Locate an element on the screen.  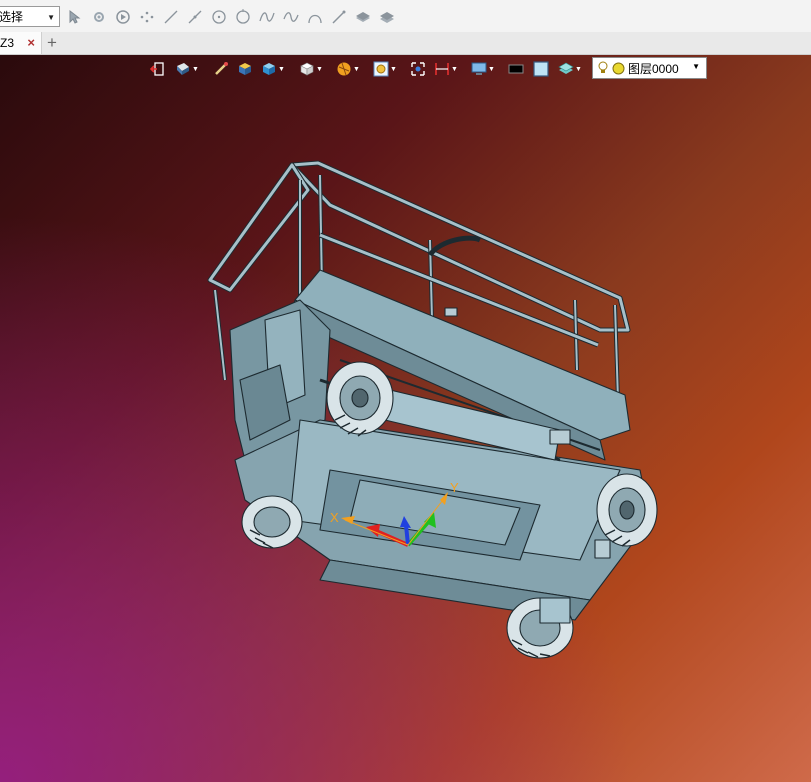
x-axis-label: X is located at coordinates (334, 517).